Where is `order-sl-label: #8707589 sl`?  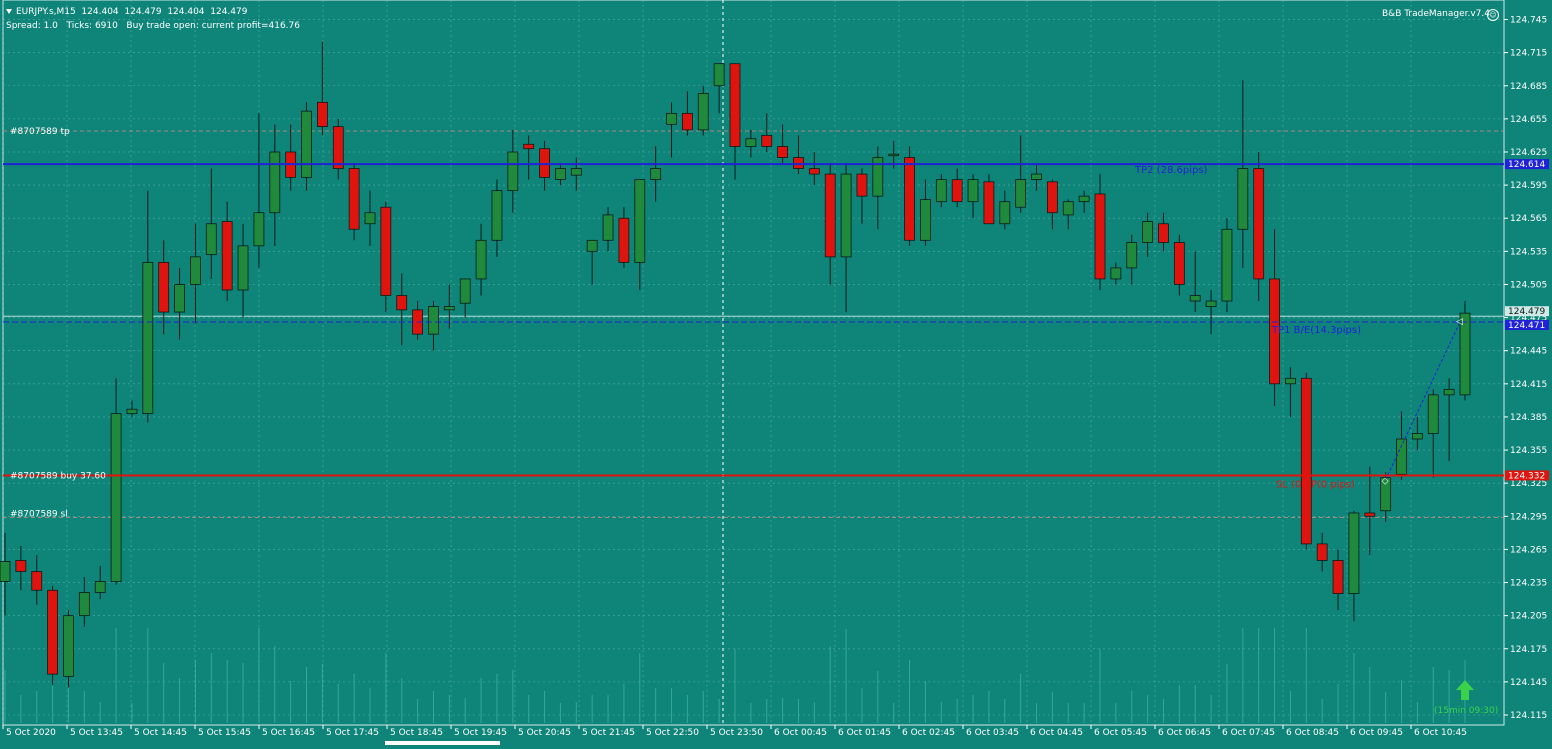
order-sl-label: #8707589 sl is located at coordinates (39, 514).